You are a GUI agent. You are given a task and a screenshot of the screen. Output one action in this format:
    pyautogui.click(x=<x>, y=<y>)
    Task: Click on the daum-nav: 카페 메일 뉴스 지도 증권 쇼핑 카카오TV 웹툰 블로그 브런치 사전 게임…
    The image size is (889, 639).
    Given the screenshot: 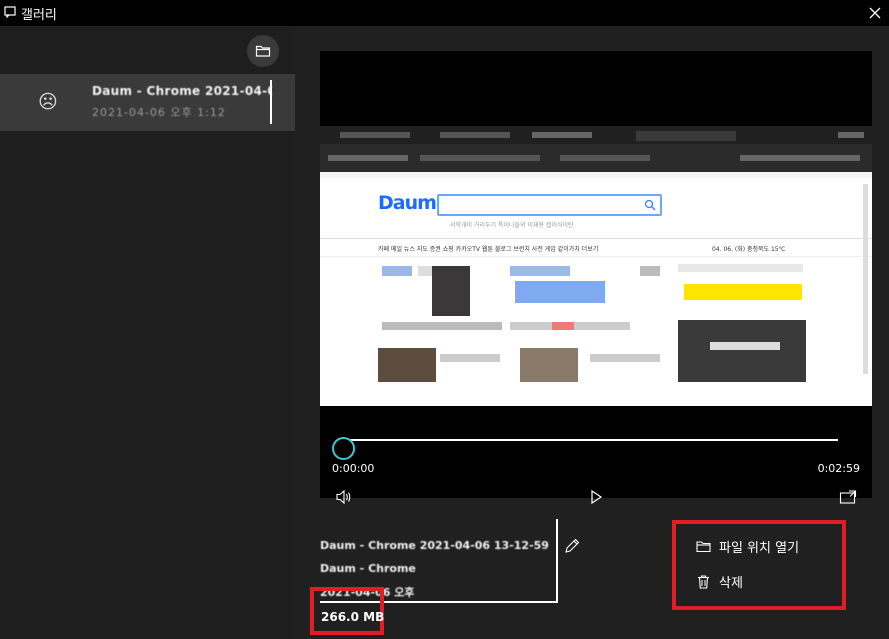 What is the action you would take?
    pyautogui.click(x=488, y=249)
    